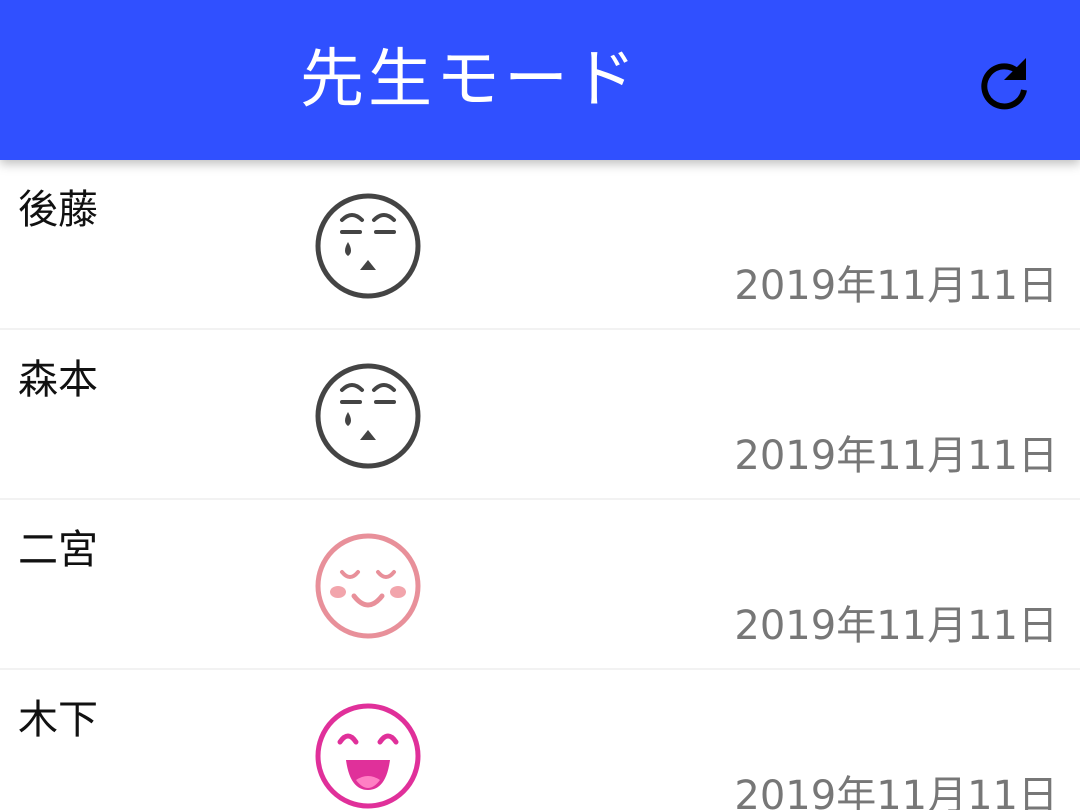 This screenshot has width=1080, height=810. I want to click on student-name: 木下, so click(58, 720).